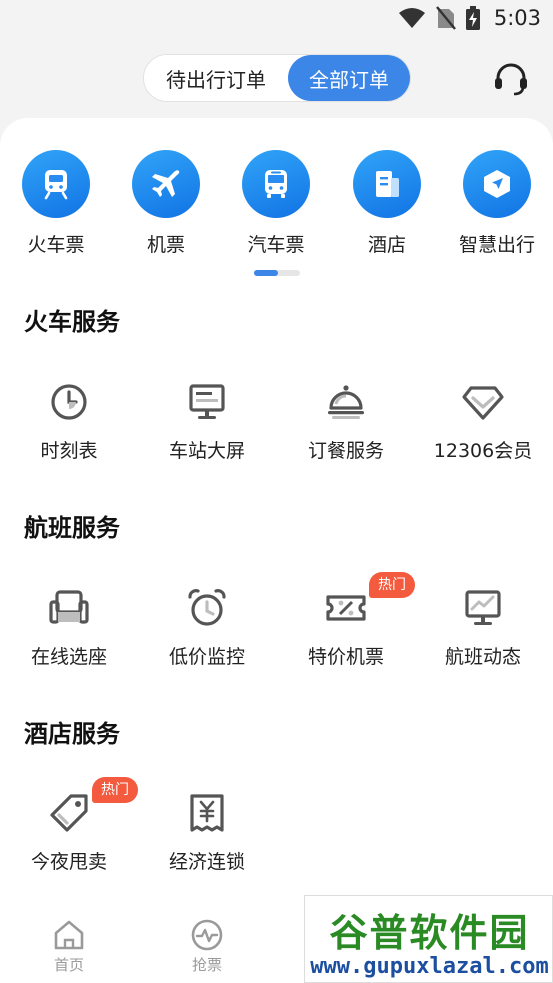 The height and width of the screenshot is (983, 553). I want to click on service-tonight-sale: 今夜甩卖 热门, so click(69, 825).